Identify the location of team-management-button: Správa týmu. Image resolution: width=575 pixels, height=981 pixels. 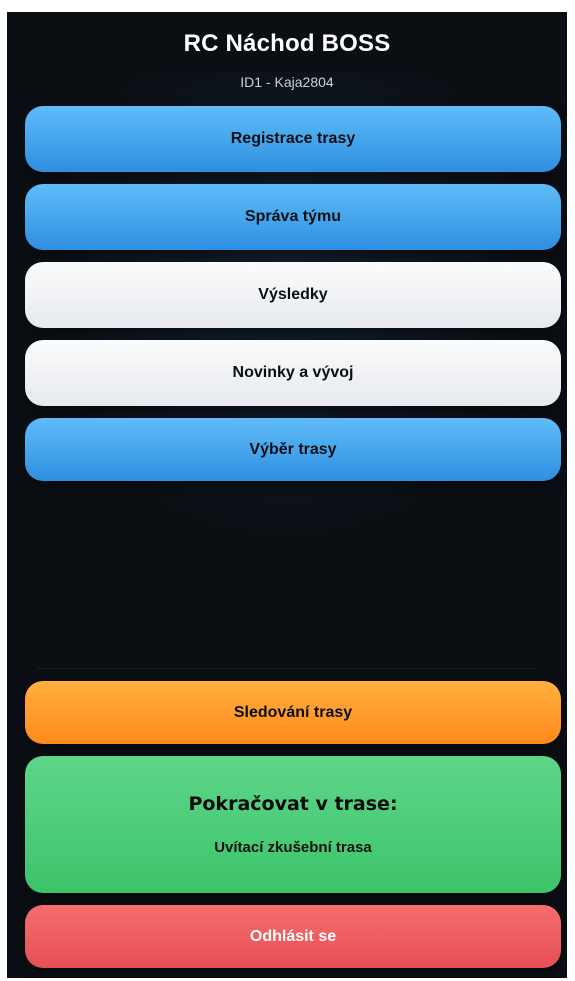
(293, 217).